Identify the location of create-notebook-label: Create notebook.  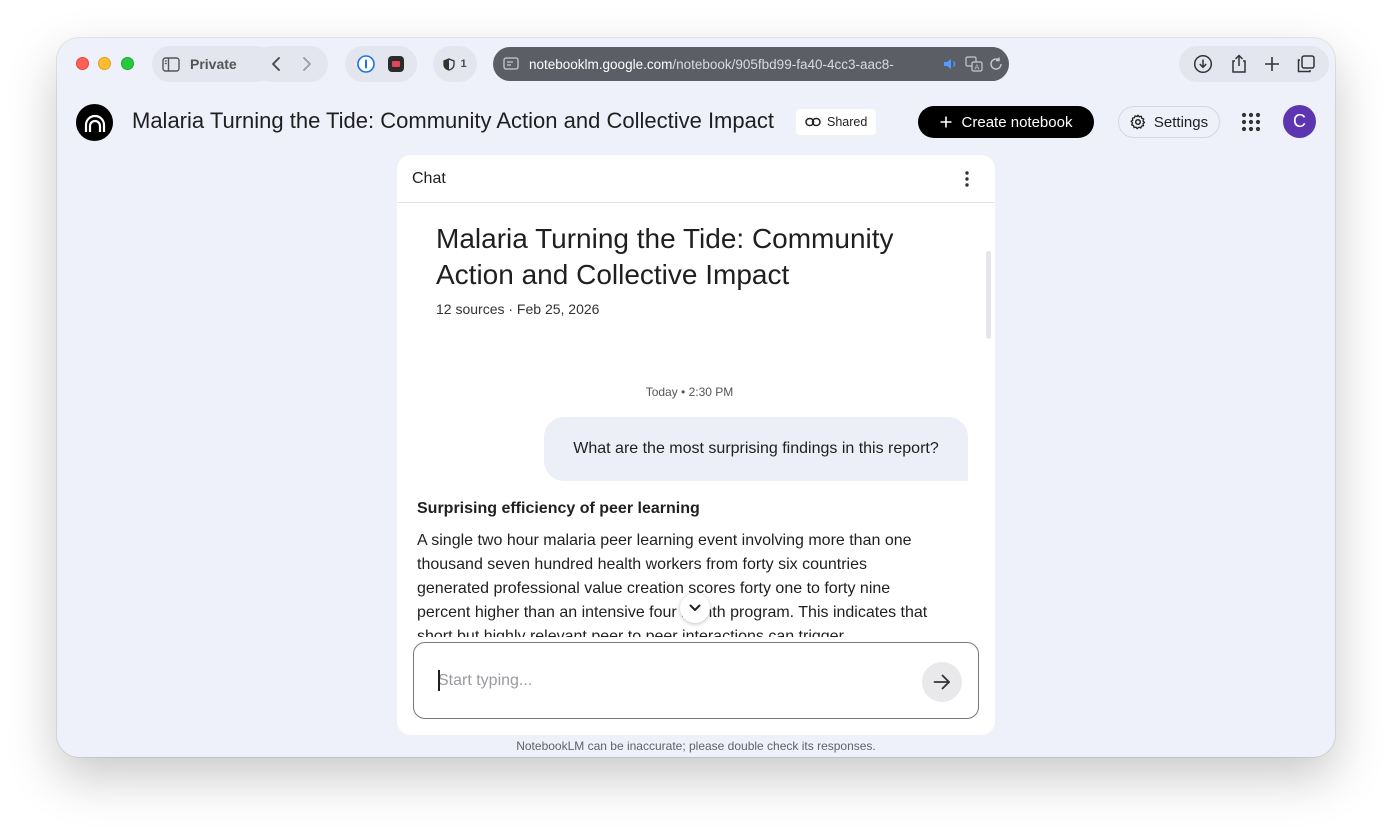
(1017, 122).